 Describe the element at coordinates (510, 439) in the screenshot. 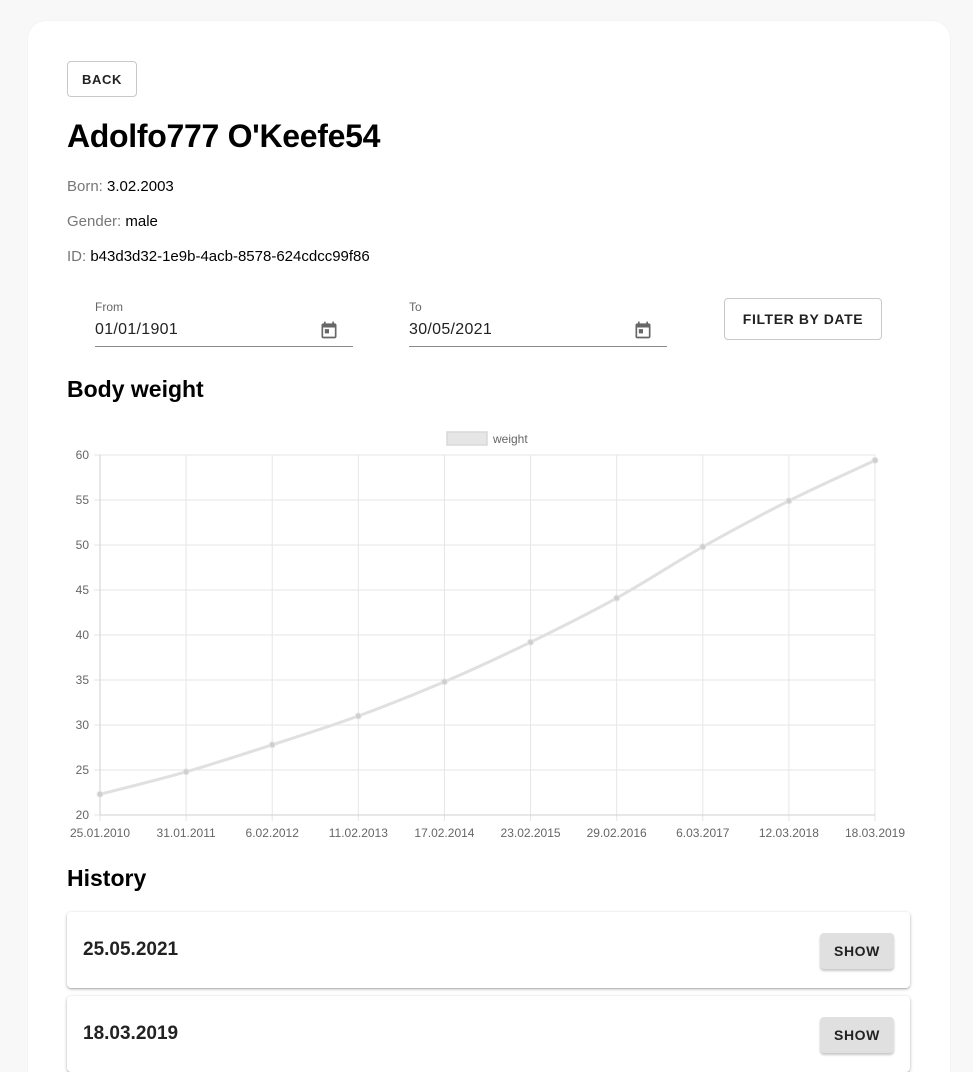

I see `legend-label: weight` at that location.